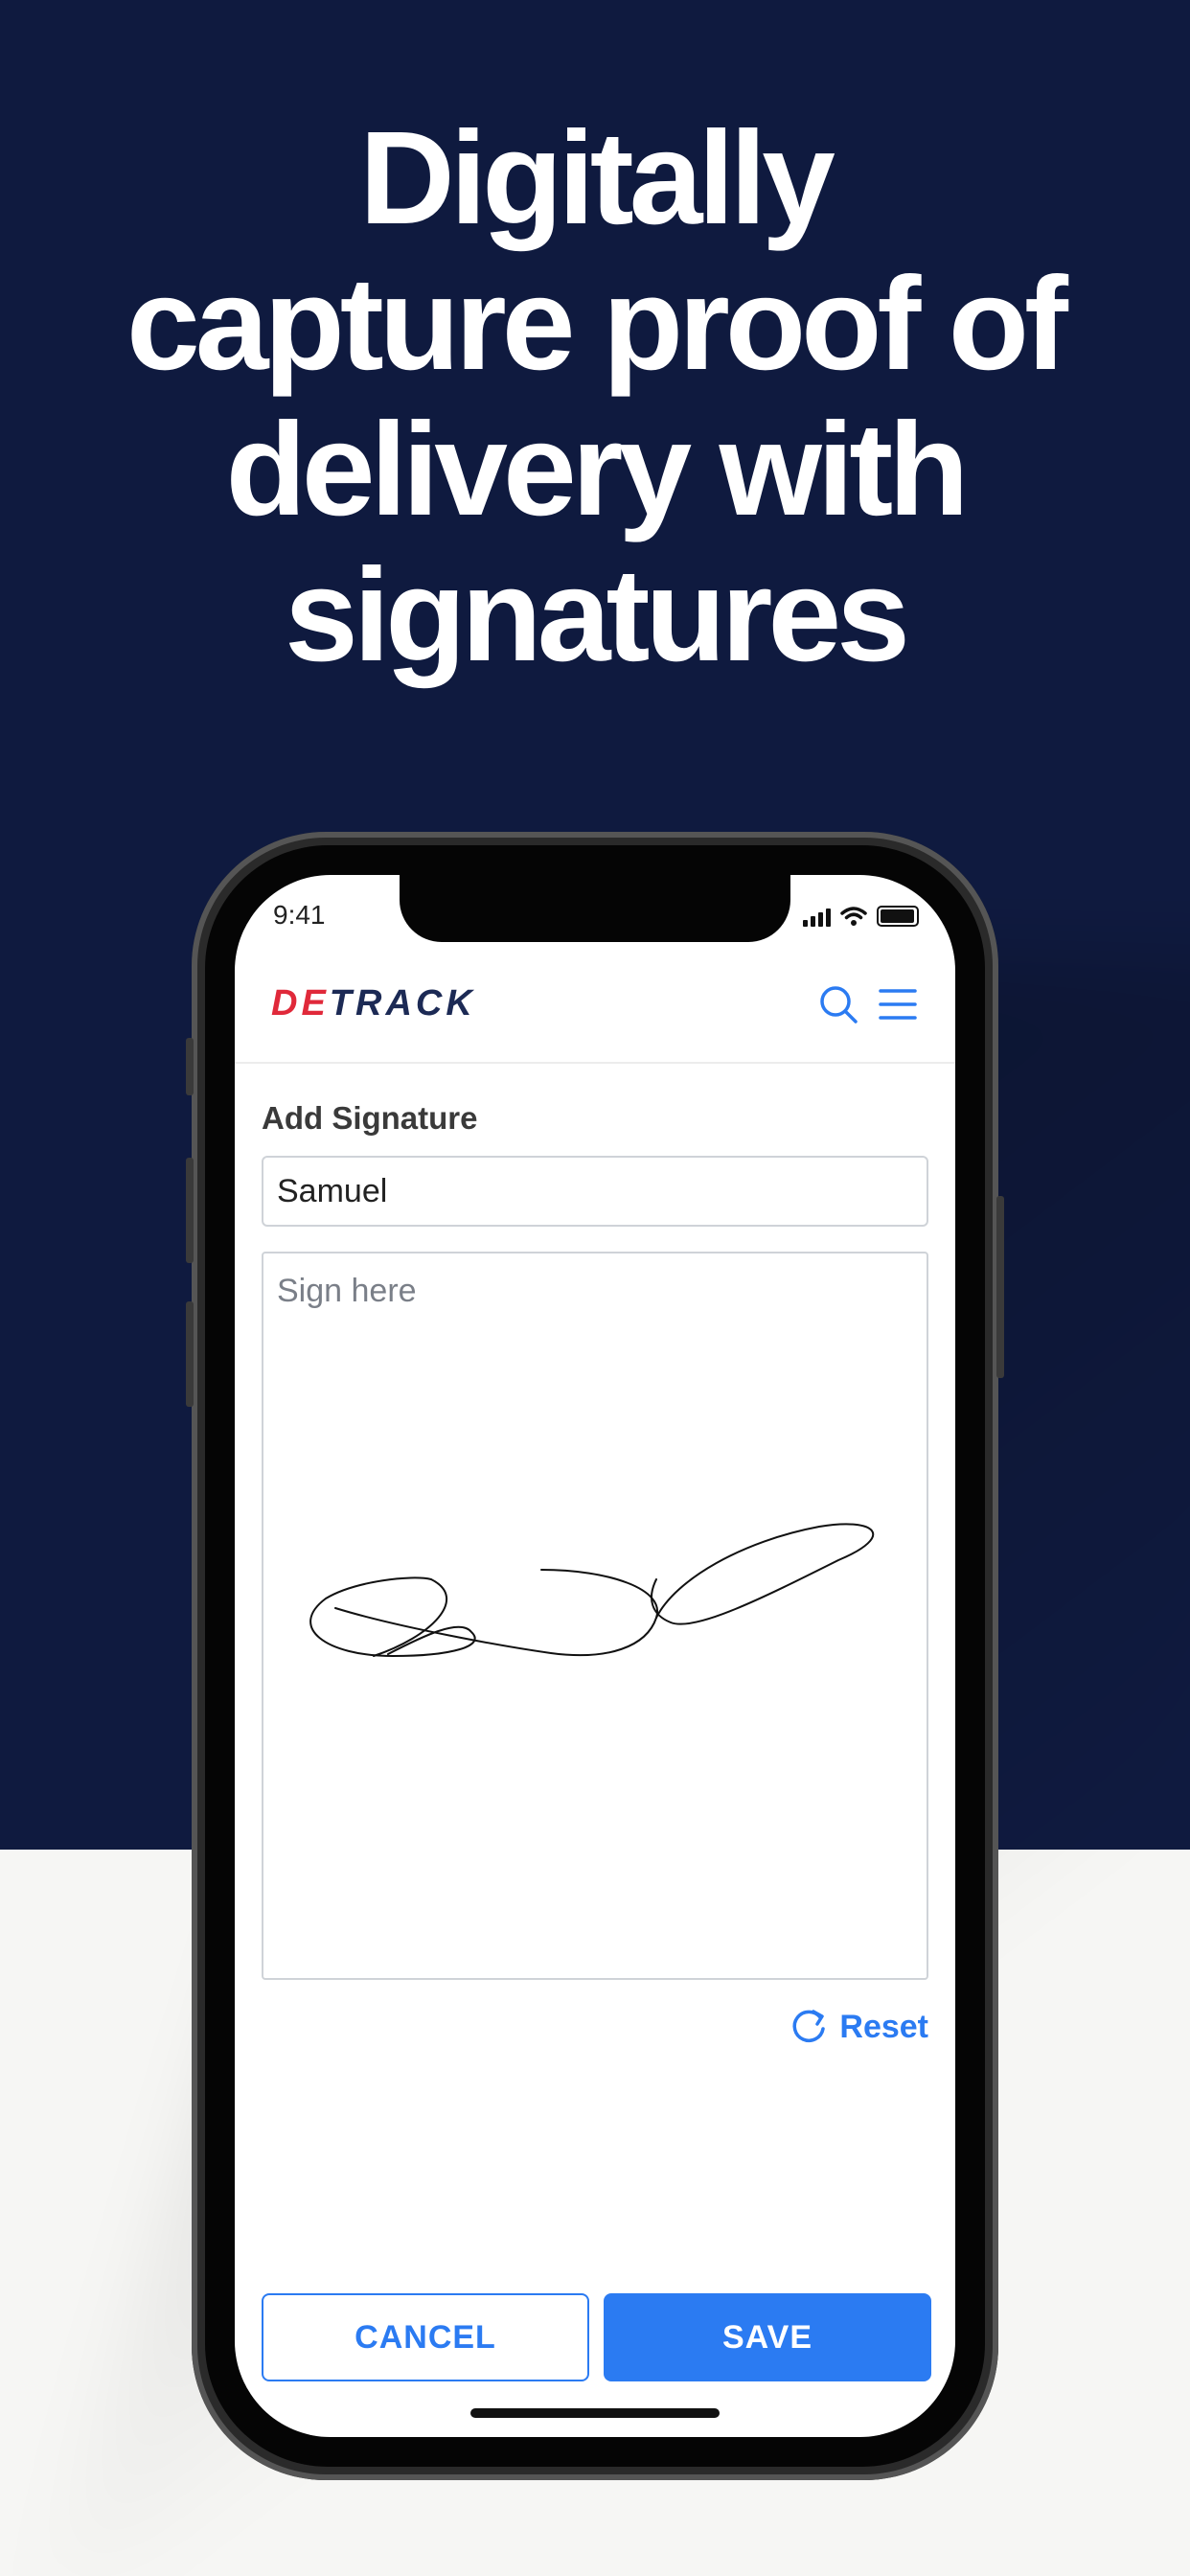 The height and width of the screenshot is (2576, 1190). What do you see at coordinates (595, 908) in the screenshot?
I see `notch` at bounding box center [595, 908].